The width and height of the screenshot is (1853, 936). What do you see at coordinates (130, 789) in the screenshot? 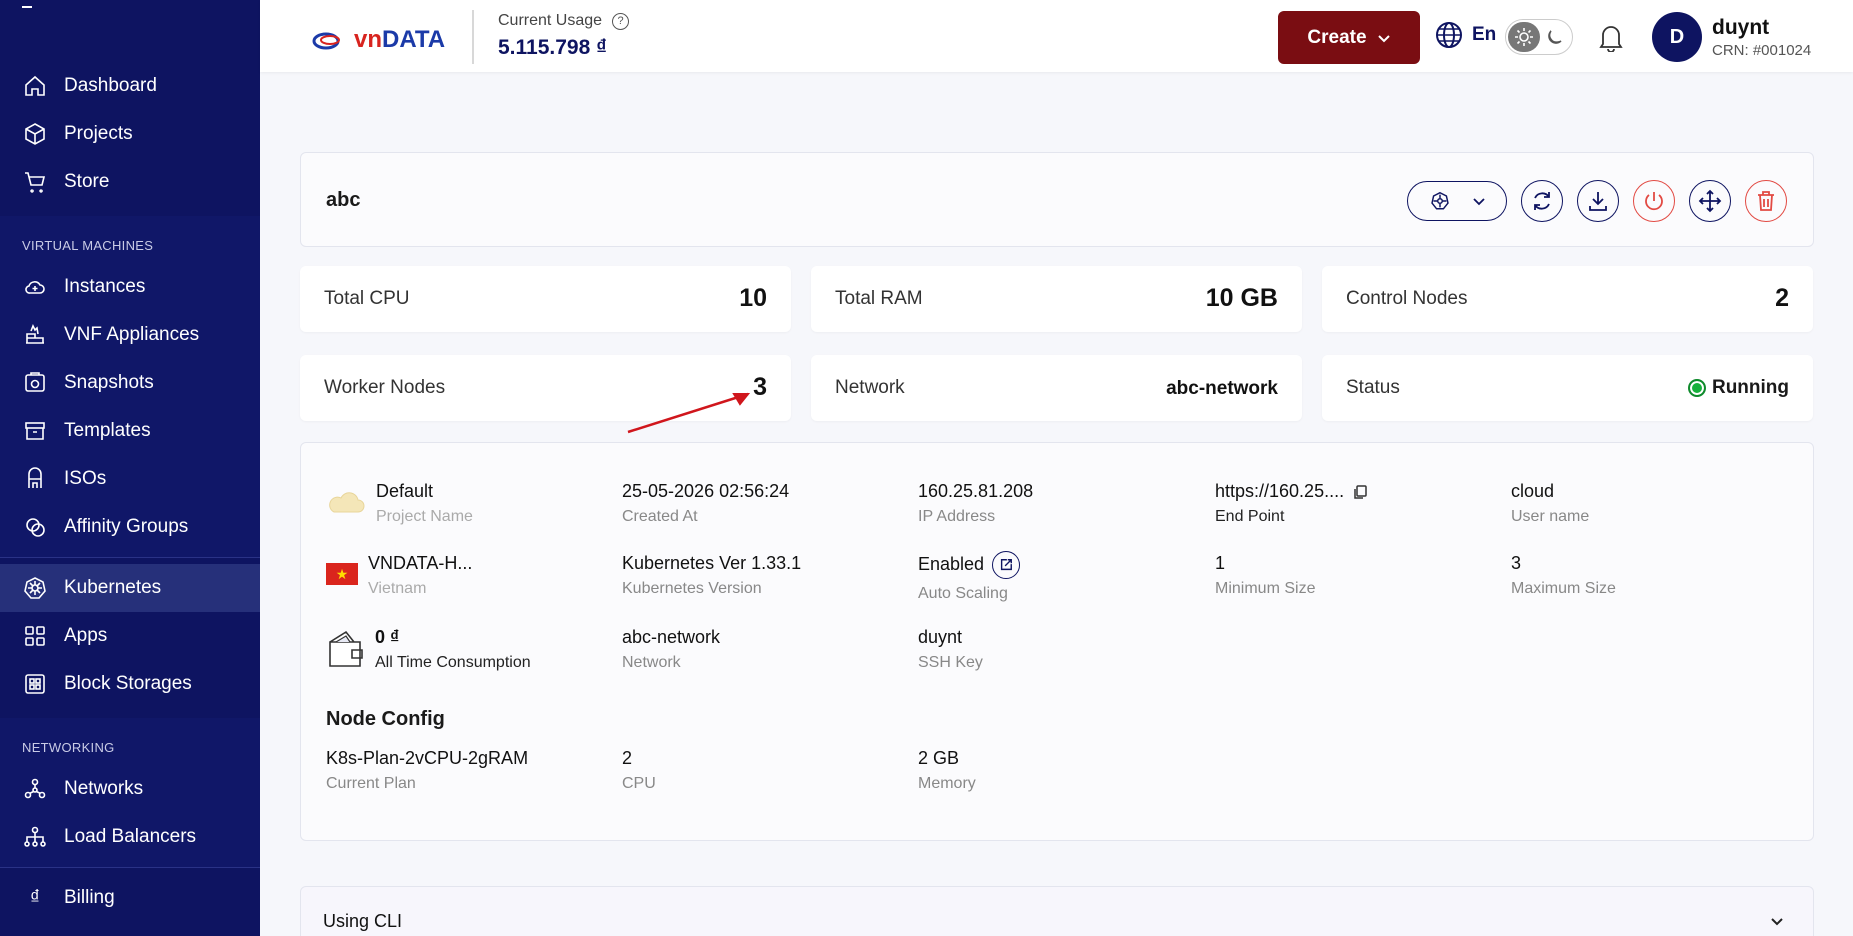
I see `sidebar-item-networks: Networks` at bounding box center [130, 789].